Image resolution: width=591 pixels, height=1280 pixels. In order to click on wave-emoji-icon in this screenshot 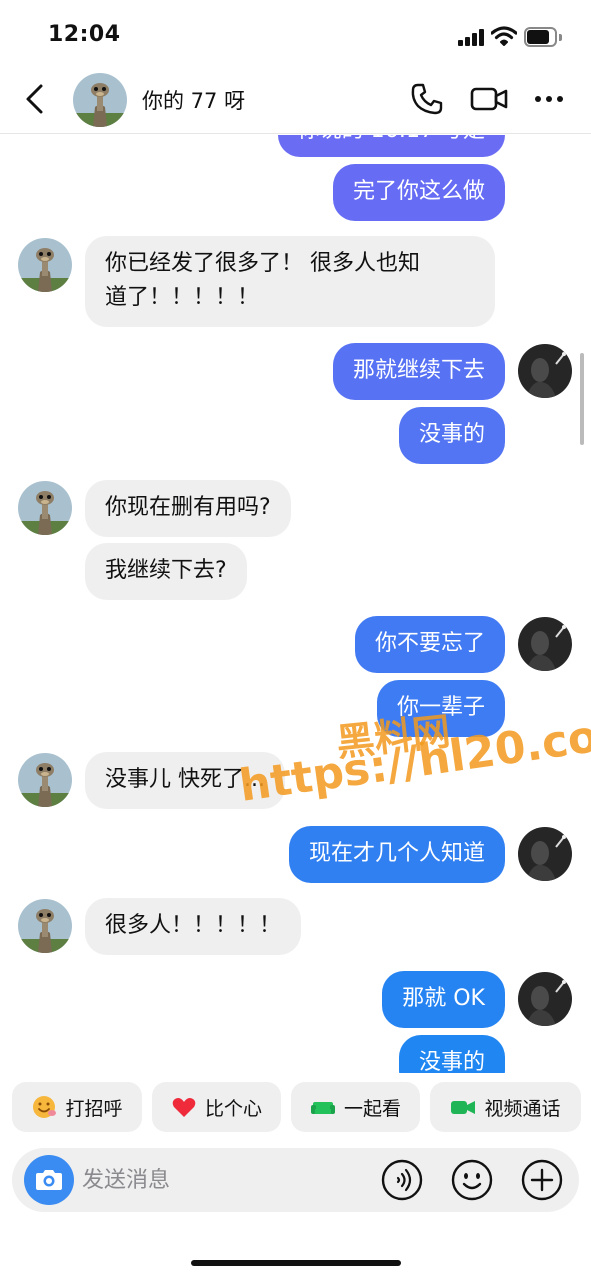, I will do `click(45, 1107)`.